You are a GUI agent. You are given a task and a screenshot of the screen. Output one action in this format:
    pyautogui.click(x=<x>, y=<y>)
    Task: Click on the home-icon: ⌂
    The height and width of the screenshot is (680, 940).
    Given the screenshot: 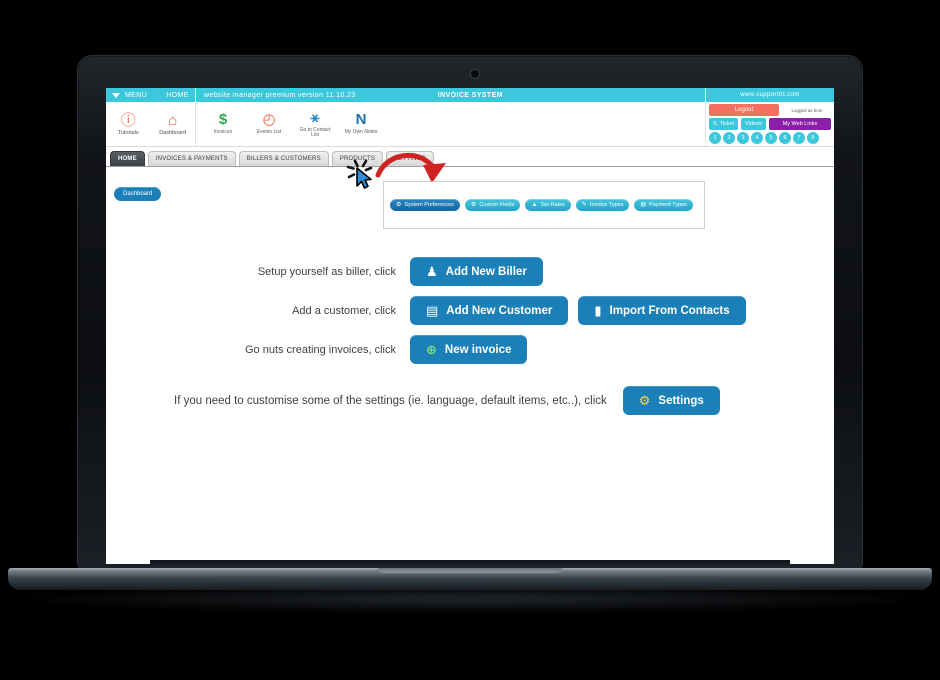 What is the action you would take?
    pyautogui.click(x=173, y=120)
    